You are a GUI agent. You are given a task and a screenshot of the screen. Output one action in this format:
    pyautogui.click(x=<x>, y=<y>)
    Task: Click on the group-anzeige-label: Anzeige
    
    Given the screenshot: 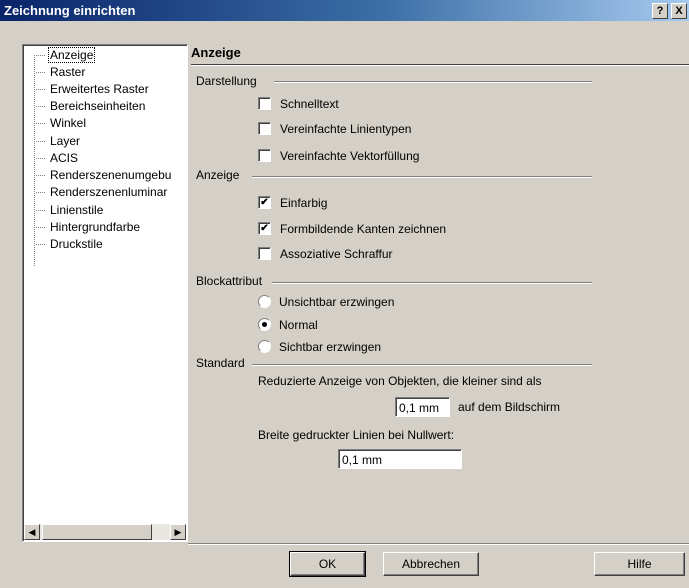 What is the action you would take?
    pyautogui.click(x=218, y=175)
    